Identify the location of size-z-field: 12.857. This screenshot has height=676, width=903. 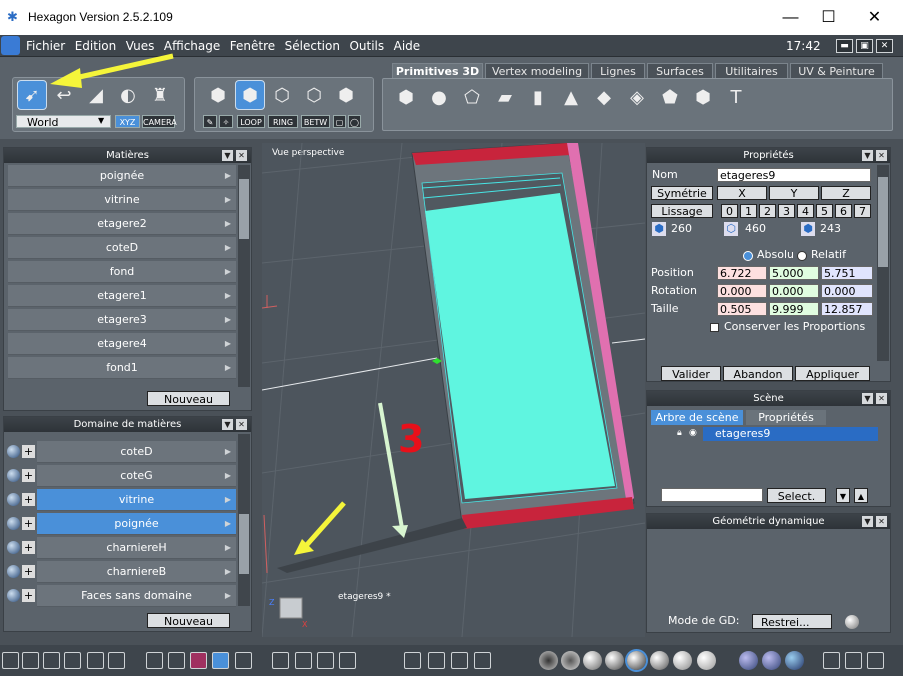
(847, 309).